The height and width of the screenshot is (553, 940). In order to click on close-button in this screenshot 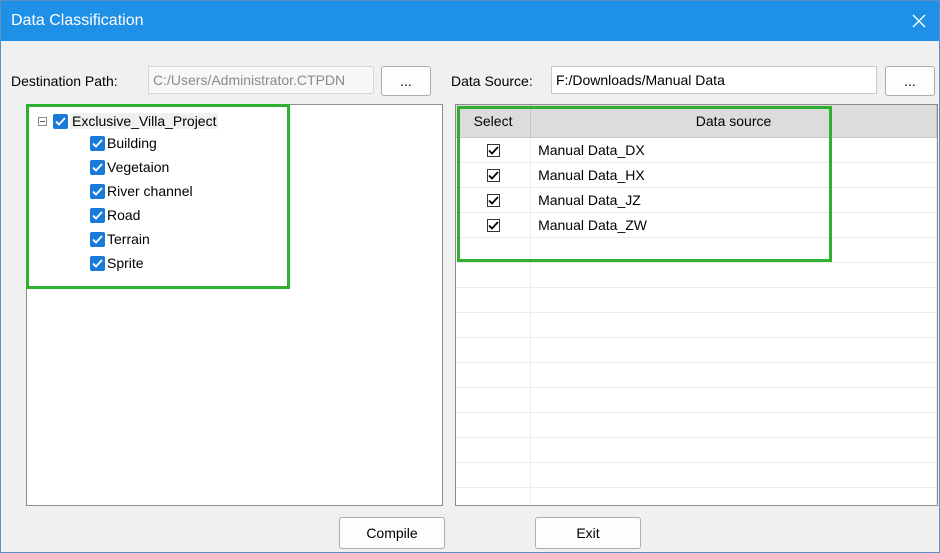, I will do `click(919, 21)`.